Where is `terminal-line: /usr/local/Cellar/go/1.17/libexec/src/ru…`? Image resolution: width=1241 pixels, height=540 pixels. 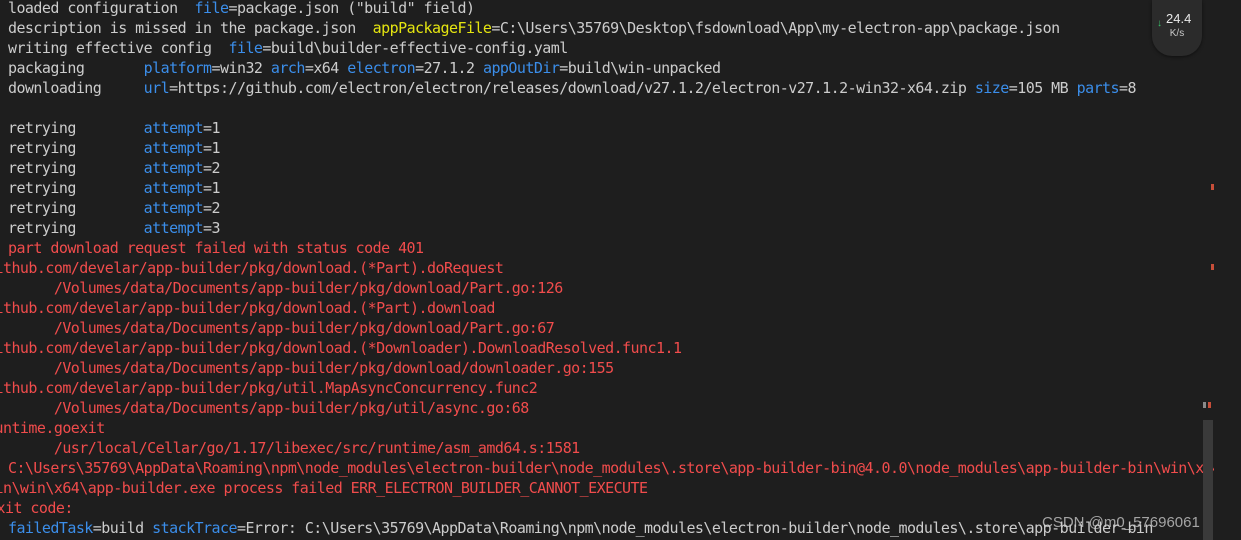 terminal-line: /usr/local/Cellar/go/1.17/libexec/src/ru… is located at coordinates (290, 448).